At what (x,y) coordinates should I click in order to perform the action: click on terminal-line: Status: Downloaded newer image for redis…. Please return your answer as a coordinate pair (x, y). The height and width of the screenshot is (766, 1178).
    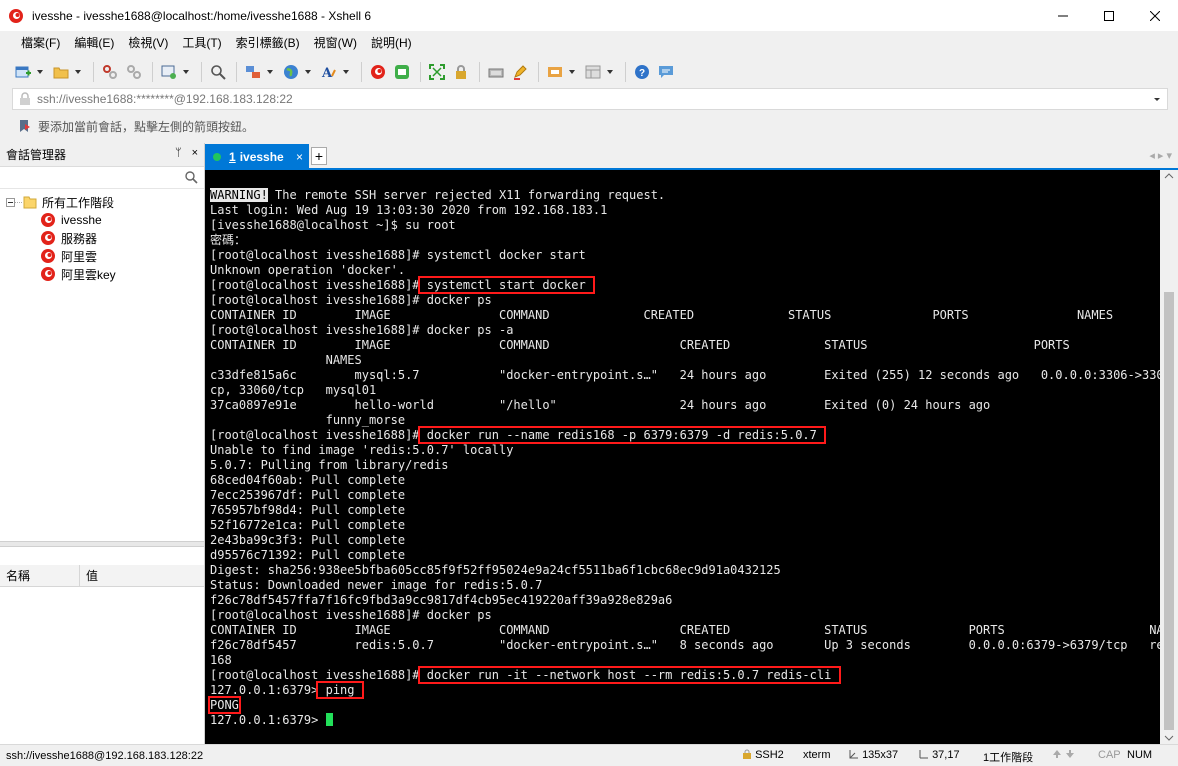
    Looking at the image, I should click on (685, 585).